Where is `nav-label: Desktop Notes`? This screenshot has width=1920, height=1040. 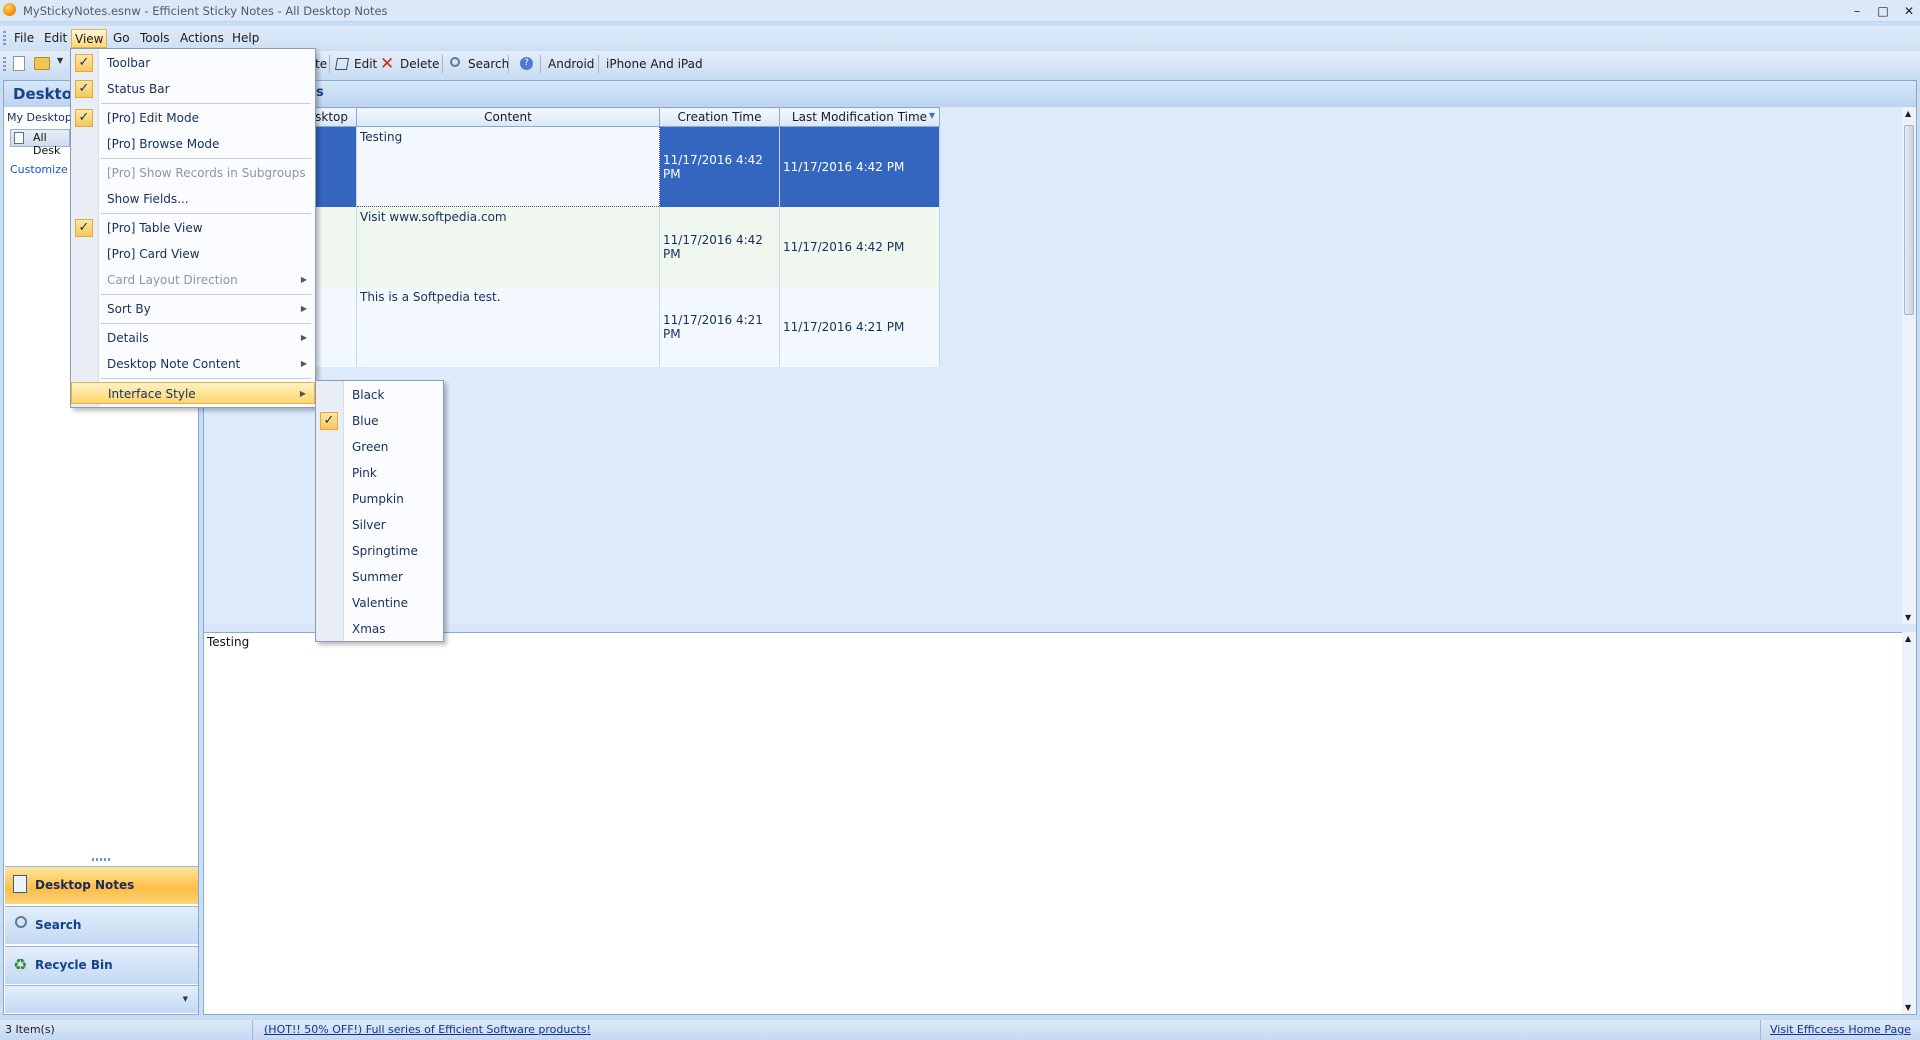 nav-label: Desktop Notes is located at coordinates (85, 885).